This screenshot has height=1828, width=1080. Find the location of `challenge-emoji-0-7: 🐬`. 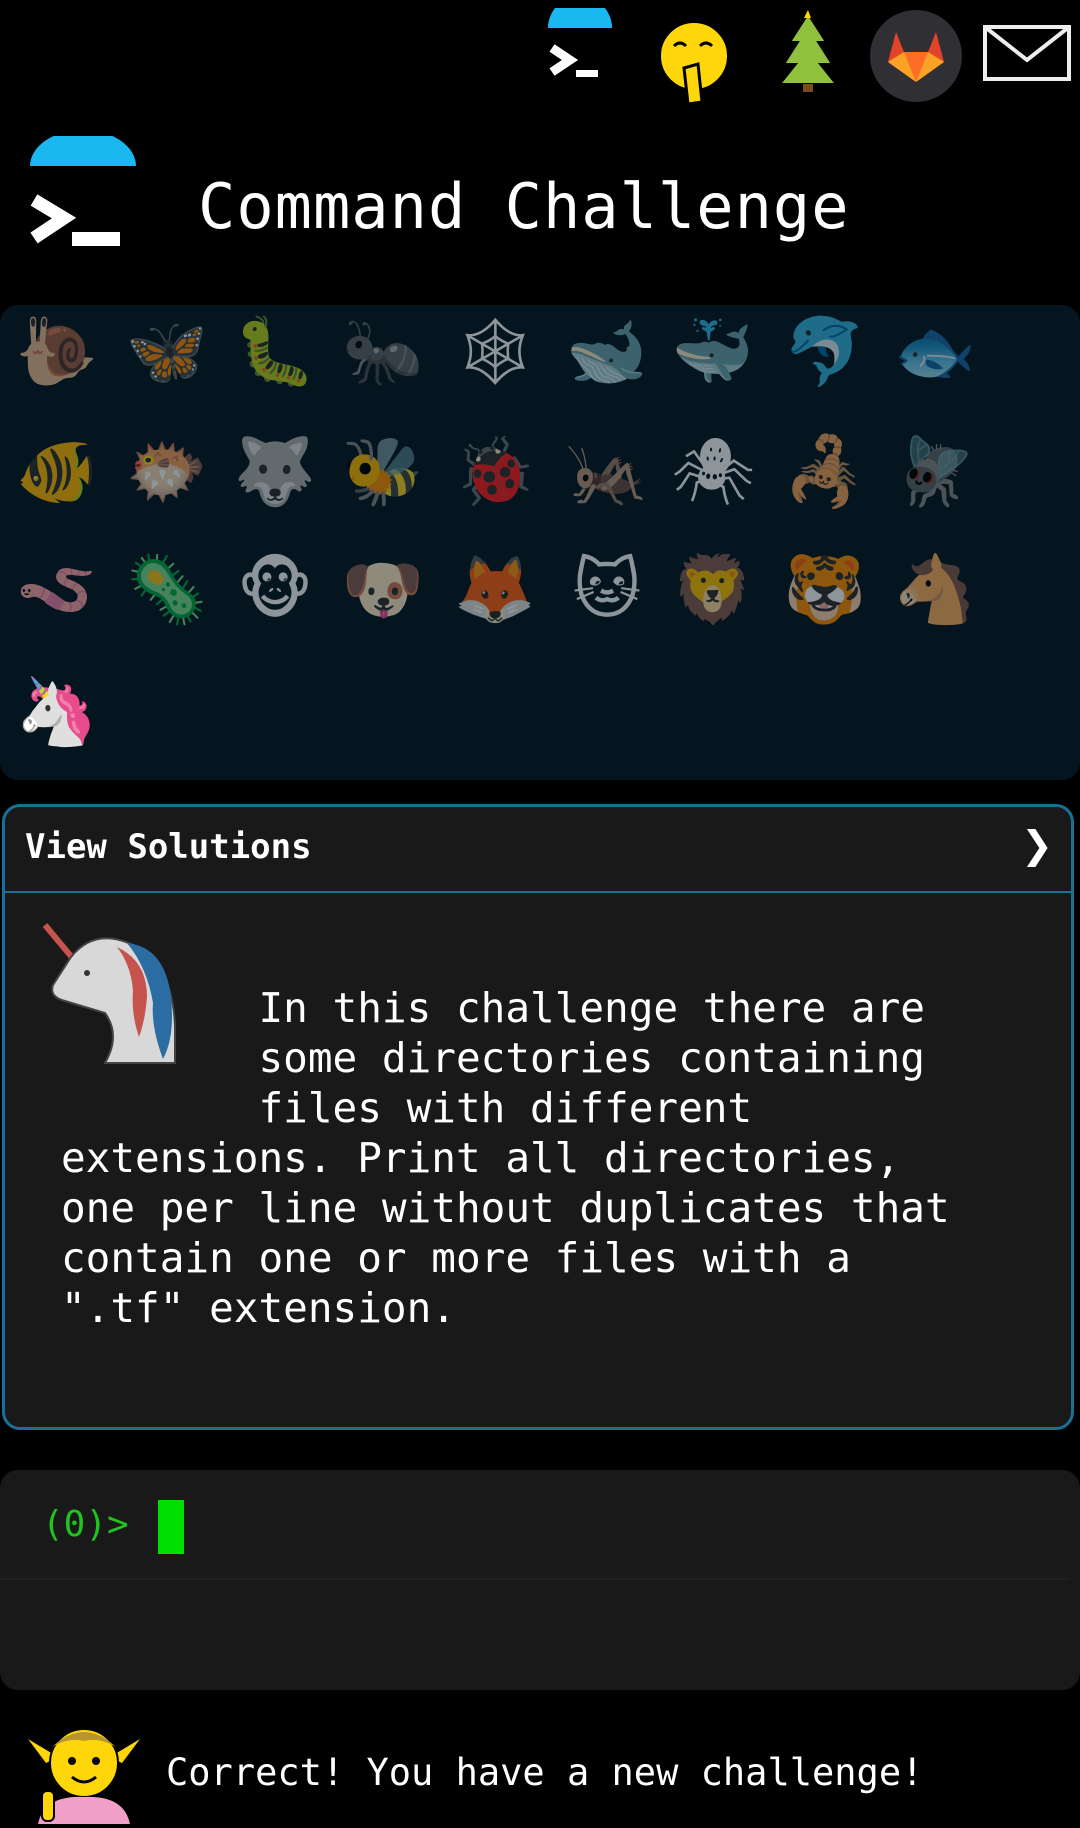

challenge-emoji-0-7: 🐬 is located at coordinates (825, 352).